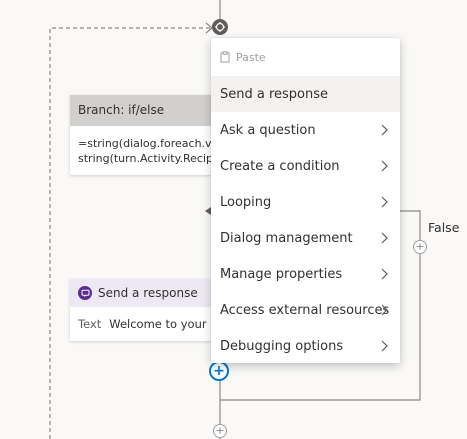 This screenshot has height=439, width=467. I want to click on menu-item-label: Access external resources, so click(305, 310).